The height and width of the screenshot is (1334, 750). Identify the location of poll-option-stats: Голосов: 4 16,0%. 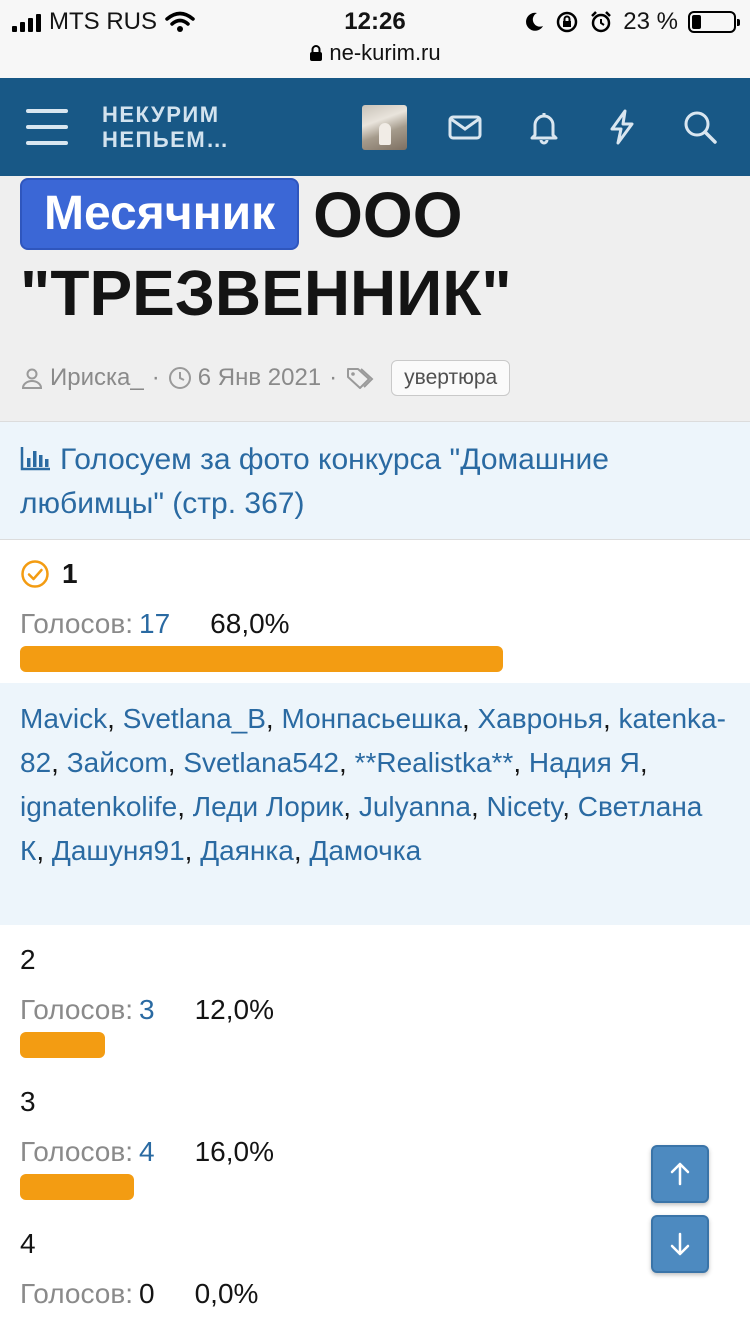
(375, 1152).